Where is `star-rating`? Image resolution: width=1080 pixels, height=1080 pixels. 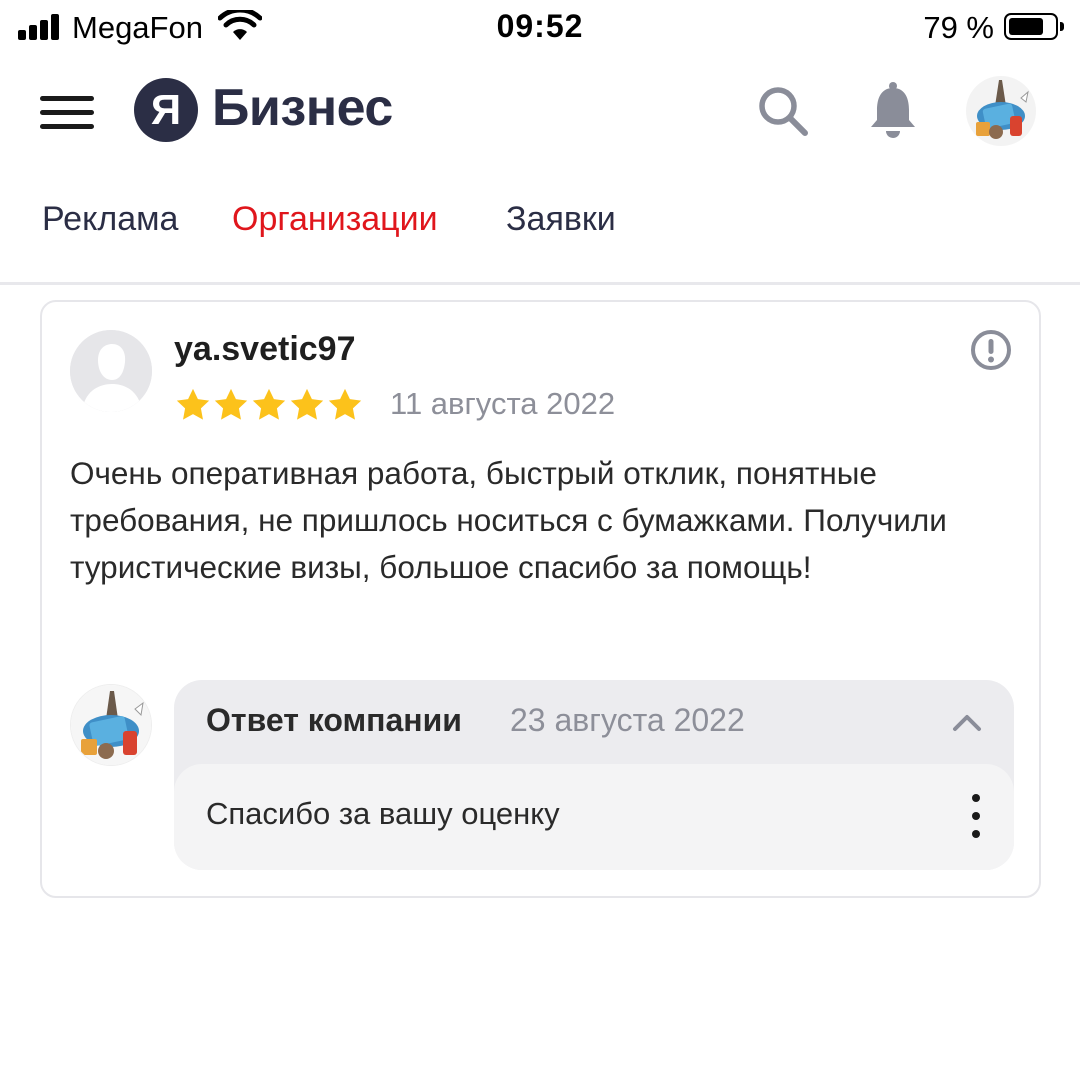 star-rating is located at coordinates (269, 406).